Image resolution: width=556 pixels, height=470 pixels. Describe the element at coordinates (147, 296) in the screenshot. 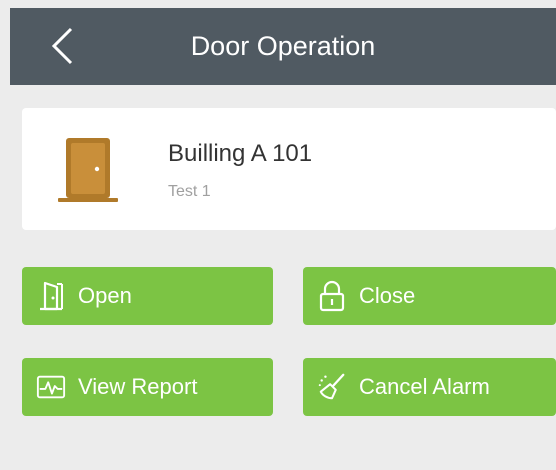

I see `open-button: Open` at that location.